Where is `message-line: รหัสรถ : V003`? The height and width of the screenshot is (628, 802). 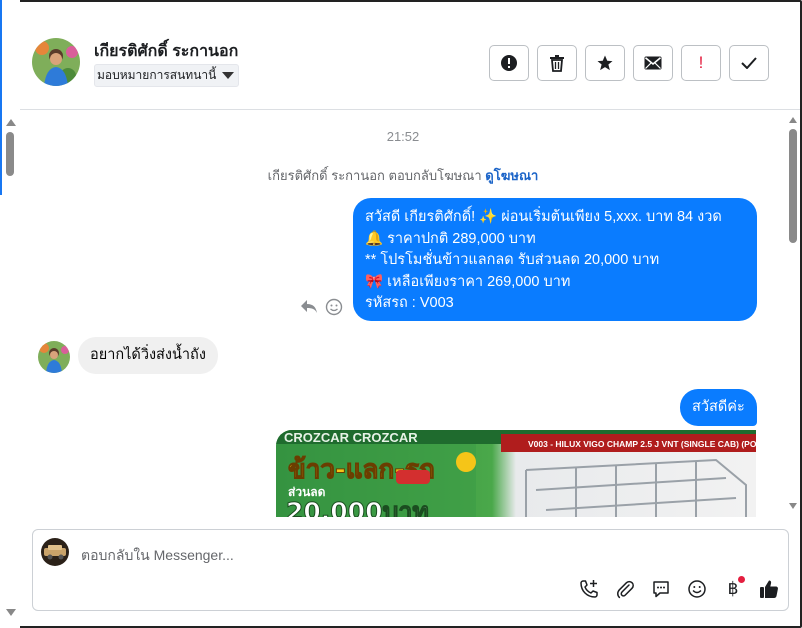 message-line: รหัสรถ : V003 is located at coordinates (409, 303).